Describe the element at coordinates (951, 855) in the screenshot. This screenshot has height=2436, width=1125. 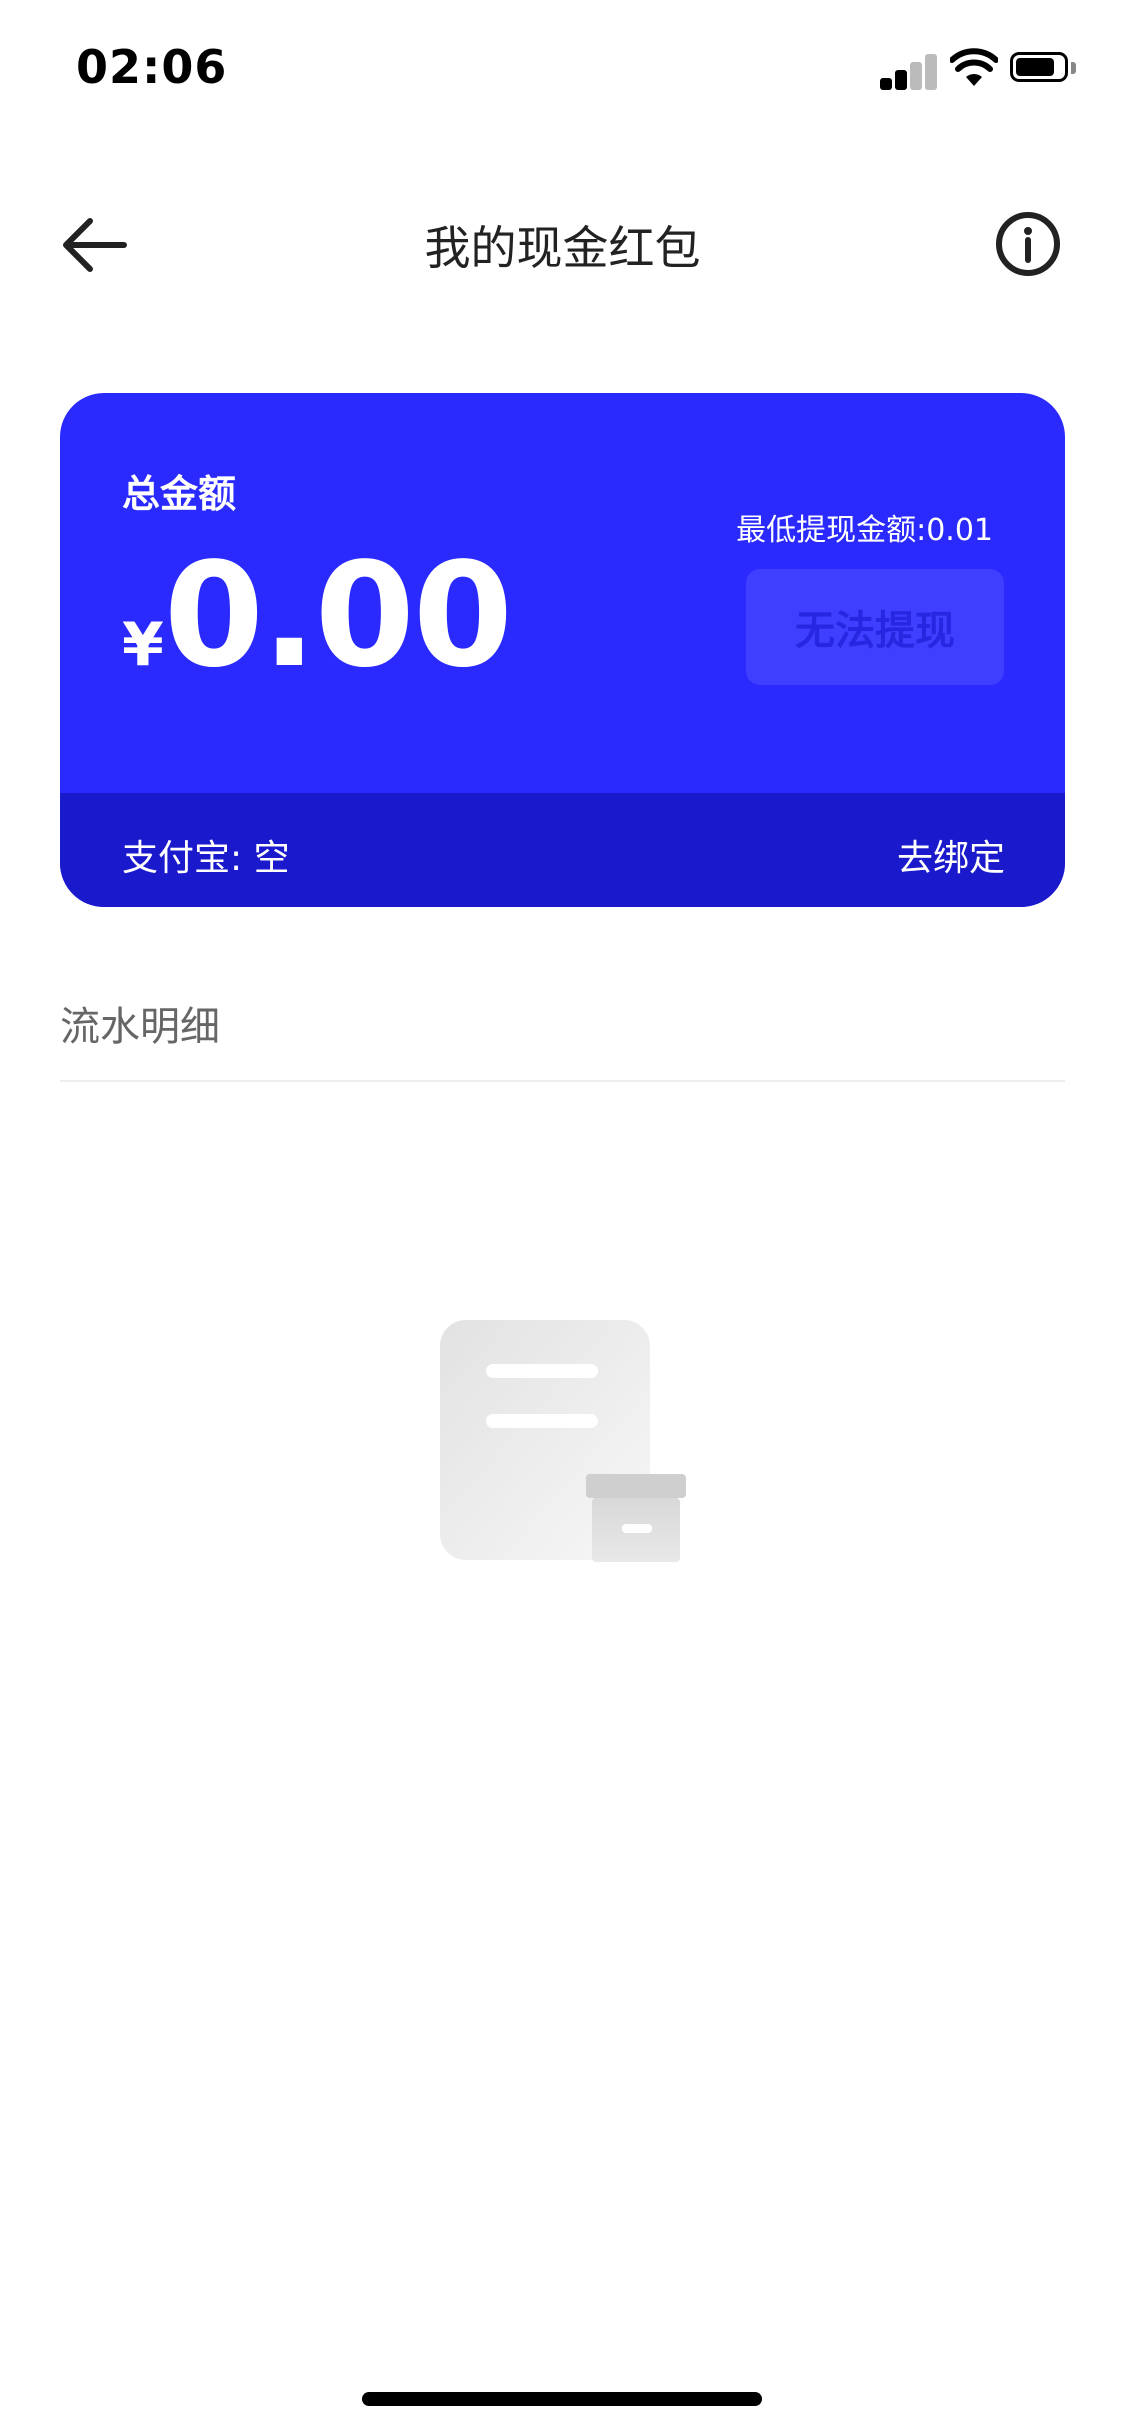
I see `bind-account-link: 去绑定` at that location.